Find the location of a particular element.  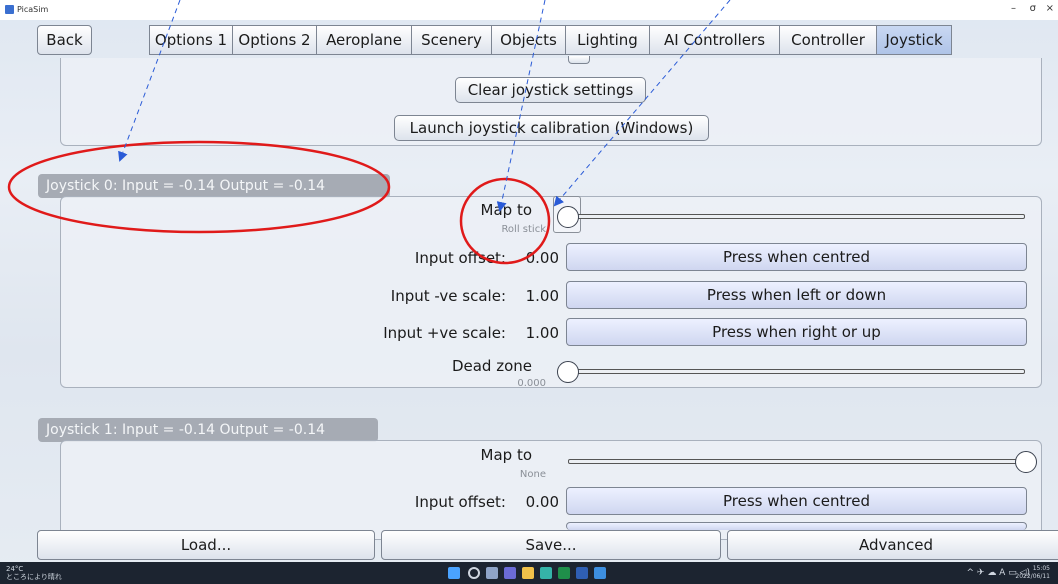

scroll-remnant is located at coordinates (579, 60).